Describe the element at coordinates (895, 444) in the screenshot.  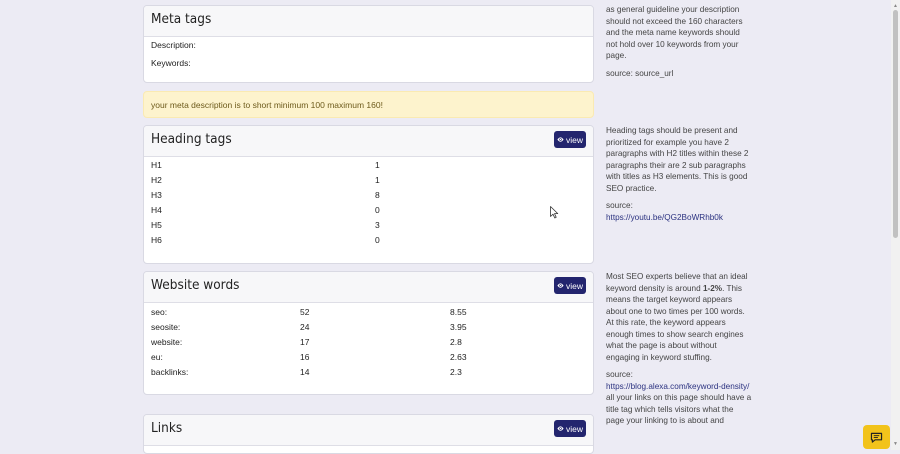
I see `scroll-down-arrow-icon: ▼` at that location.